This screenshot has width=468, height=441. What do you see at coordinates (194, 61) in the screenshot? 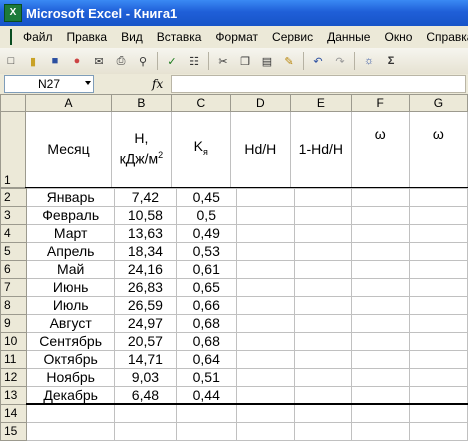
I see `research-icon: ☷` at bounding box center [194, 61].